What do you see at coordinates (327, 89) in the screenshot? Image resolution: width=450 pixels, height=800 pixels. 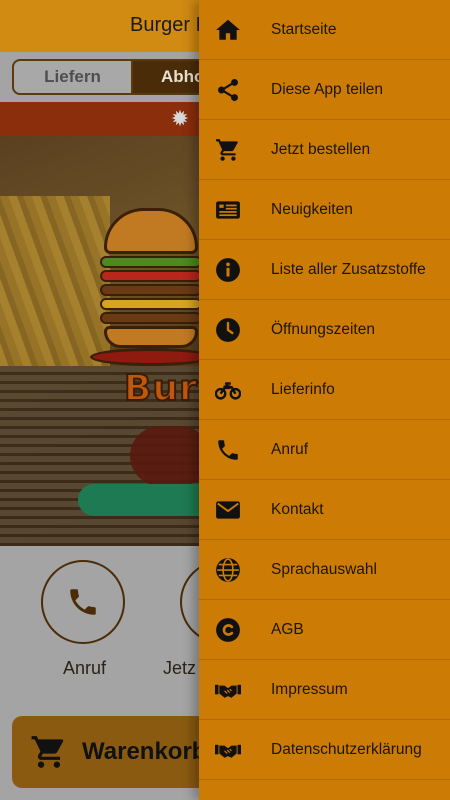 I see `drawer-item-label: Diese App teilen` at bounding box center [327, 89].